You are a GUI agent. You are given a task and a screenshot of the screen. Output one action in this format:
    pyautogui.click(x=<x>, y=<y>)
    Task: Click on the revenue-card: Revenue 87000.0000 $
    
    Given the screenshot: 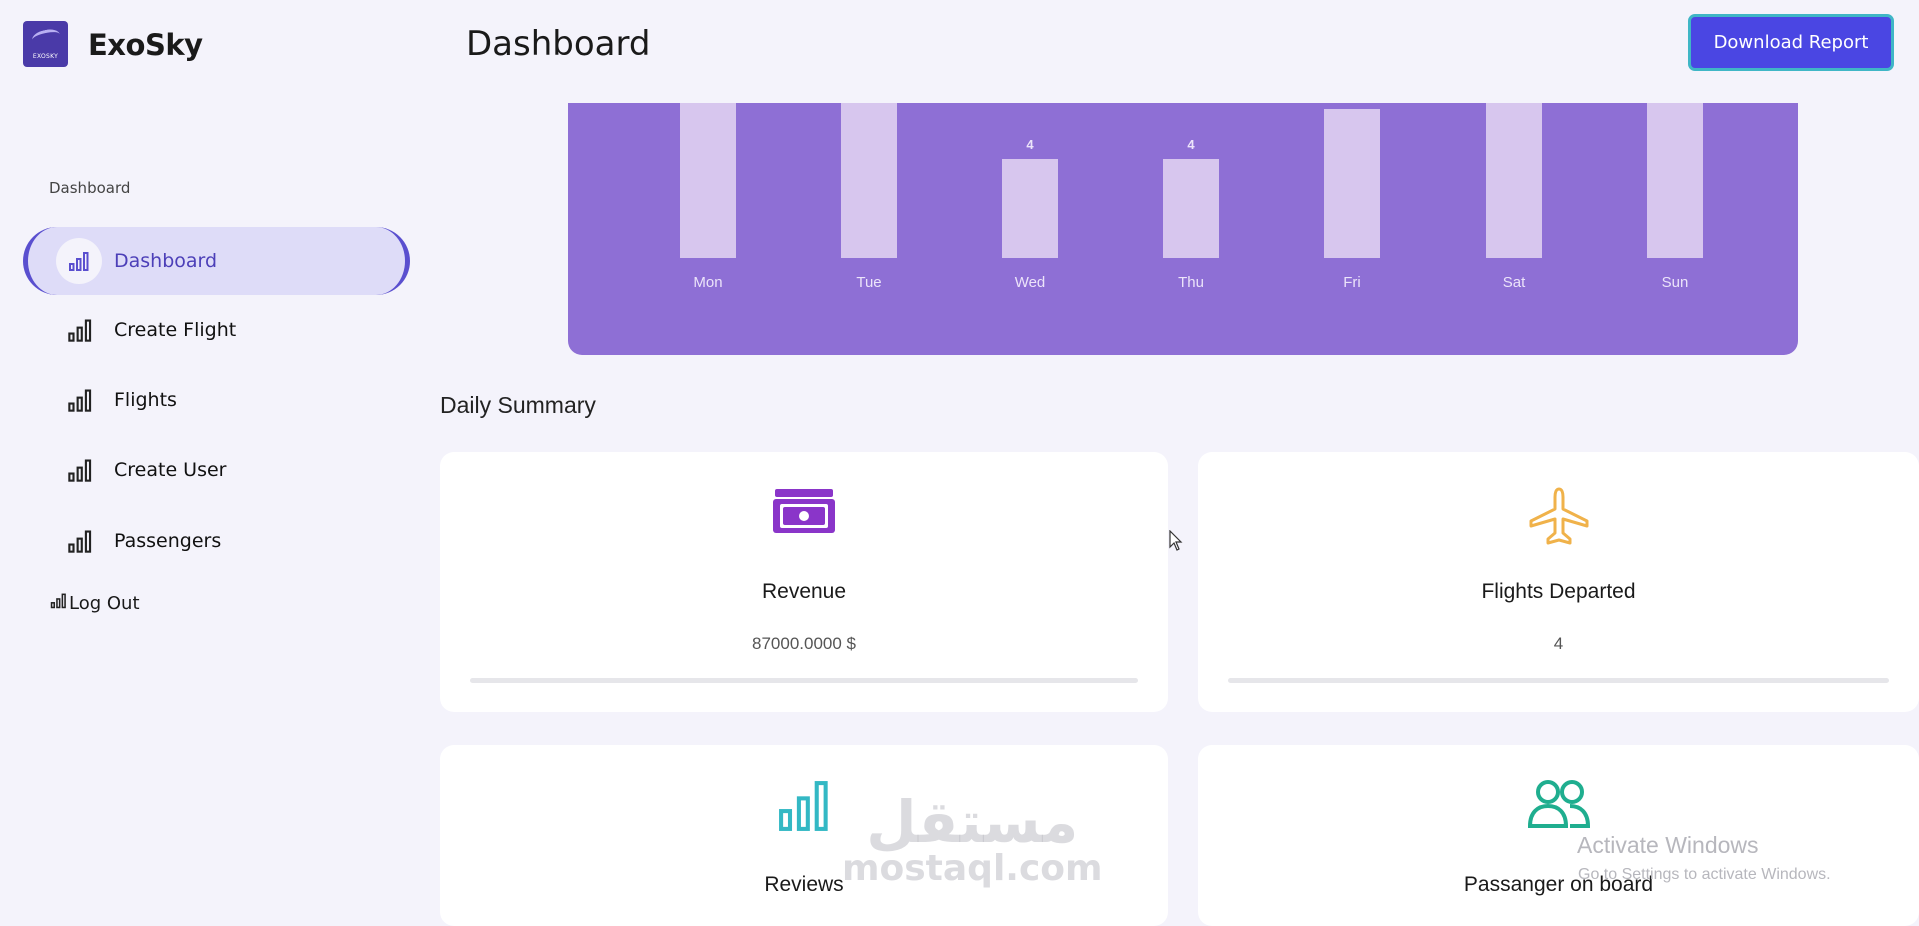 What is the action you would take?
    pyautogui.click(x=804, y=582)
    